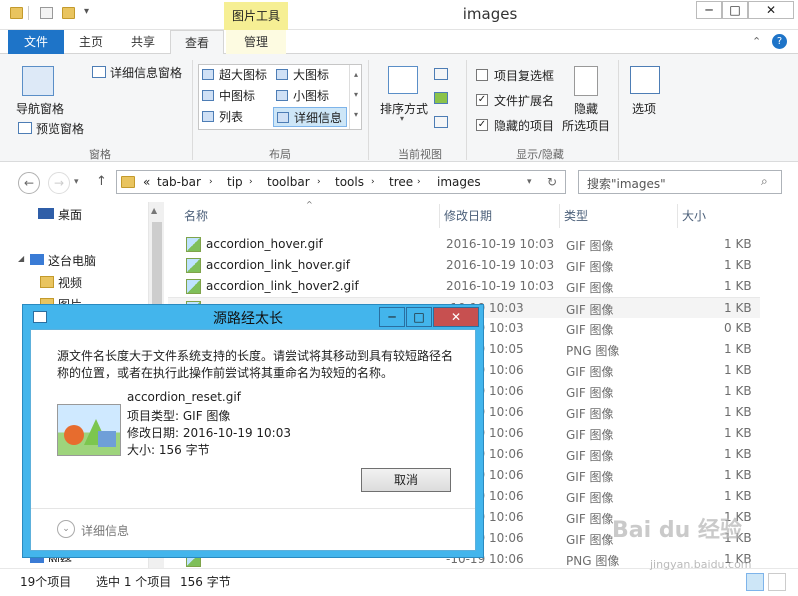  Describe the element at coordinates (482, 75) in the screenshot. I see `item-checkboxes-checkbox` at that location.